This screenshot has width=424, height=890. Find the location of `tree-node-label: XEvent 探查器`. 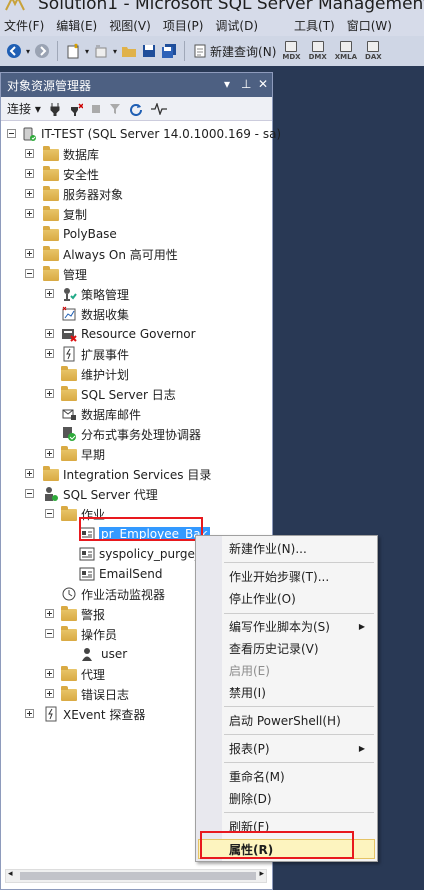

tree-node-label: XEvent 探查器 is located at coordinates (104, 714).